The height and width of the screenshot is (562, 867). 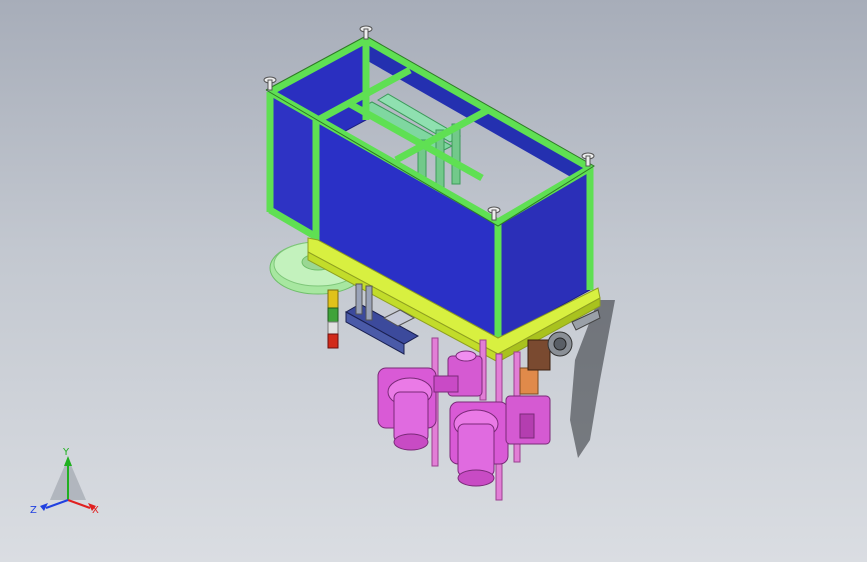 I want to click on triad-graphic, so click(x=68, y=483).